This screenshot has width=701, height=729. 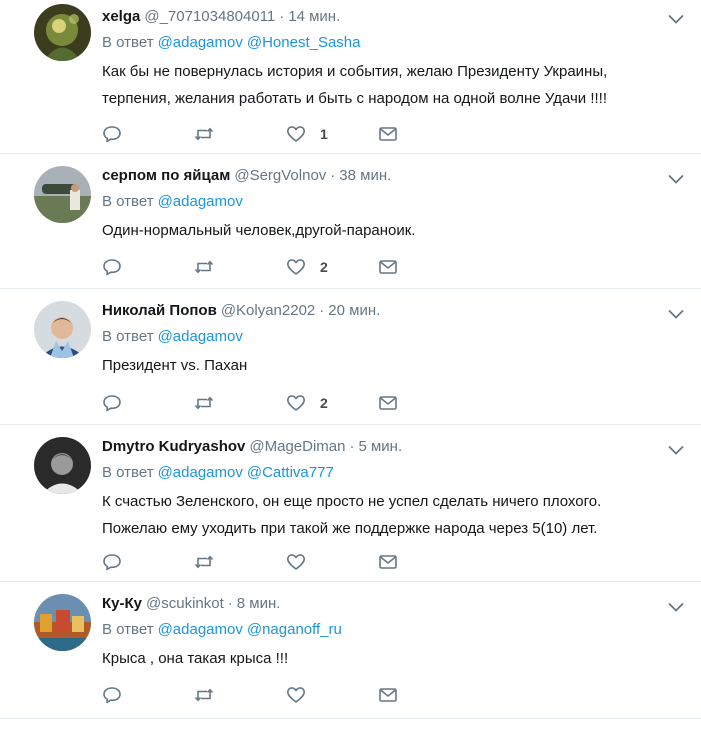 I want to click on author-name: серпом по яйцам, so click(x=166, y=176).